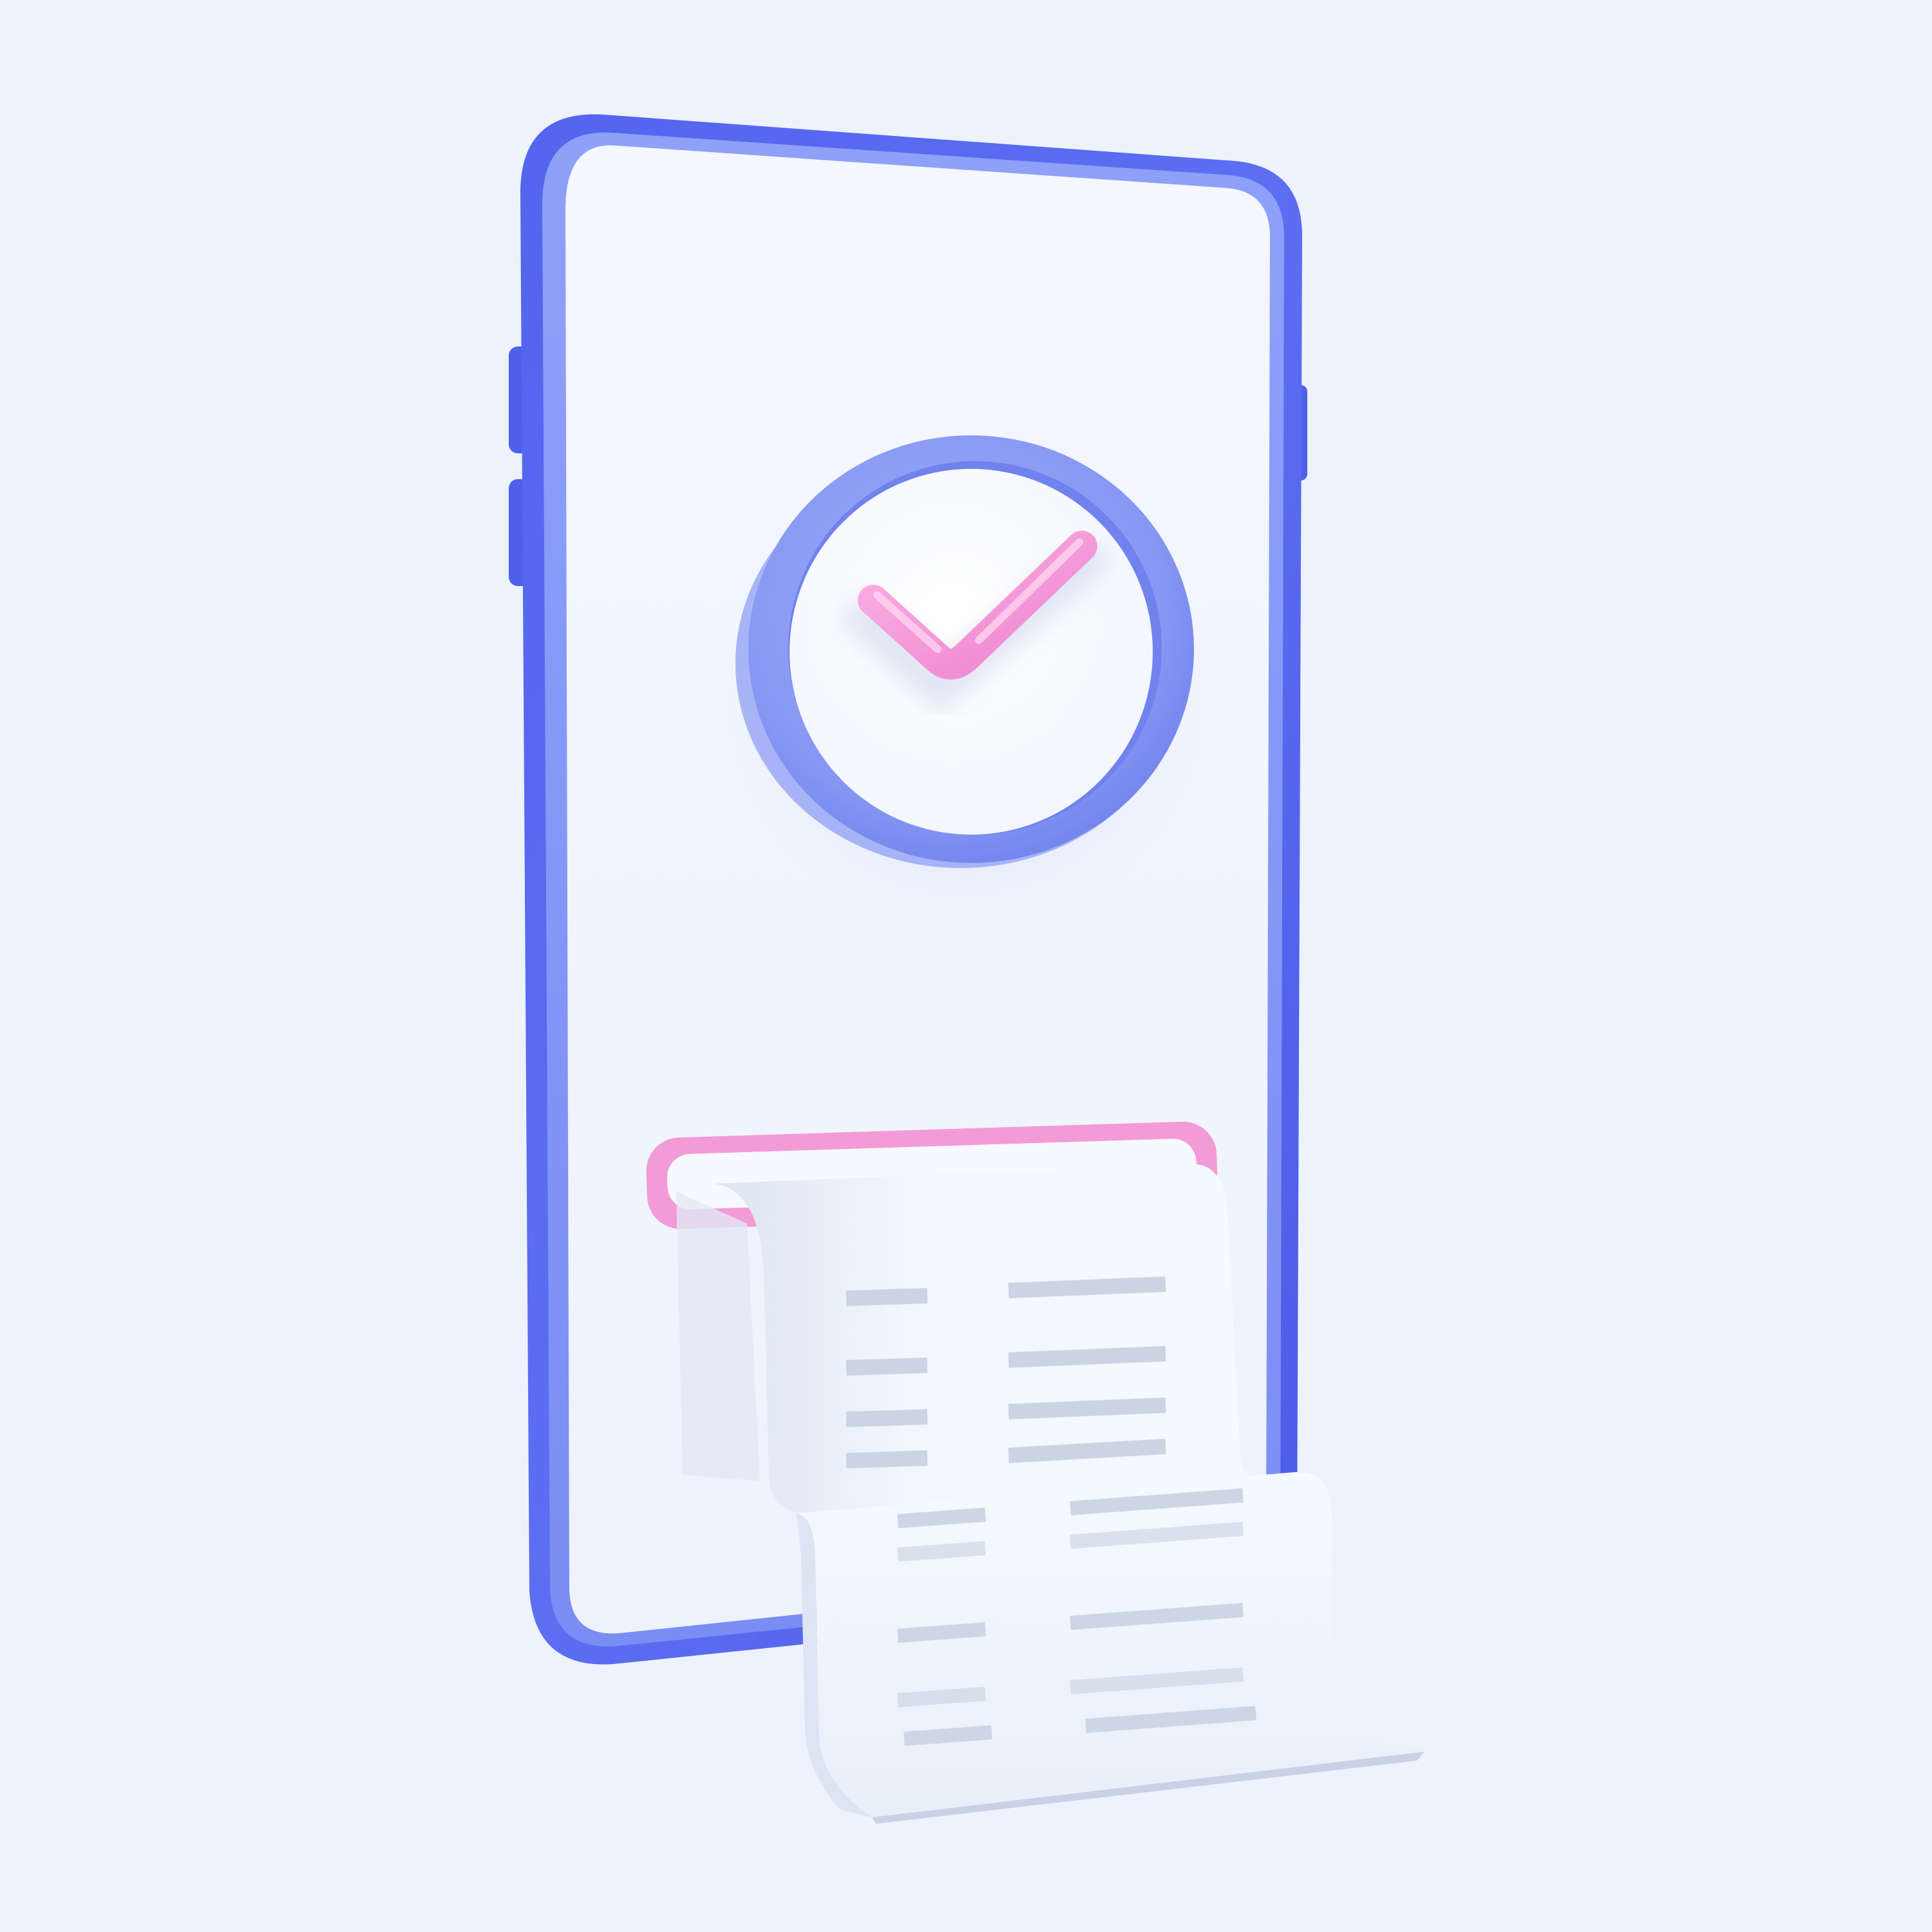  I want to click on receipt-upper-shadow, so click(718, 1336).